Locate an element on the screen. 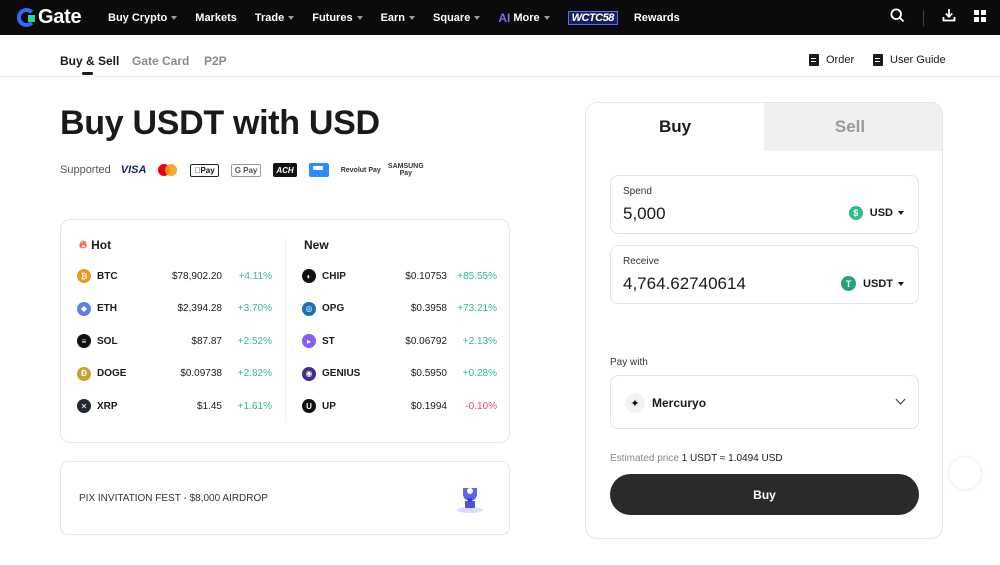 The height and width of the screenshot is (565, 1000). tab-gate-card: Gate Card is located at coordinates (160, 61).